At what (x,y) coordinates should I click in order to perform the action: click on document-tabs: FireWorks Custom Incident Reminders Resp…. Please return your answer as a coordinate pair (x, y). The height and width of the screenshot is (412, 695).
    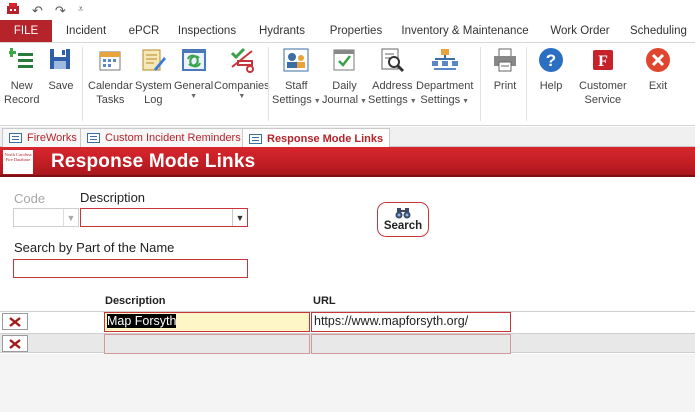
    Looking at the image, I should click on (347, 137).